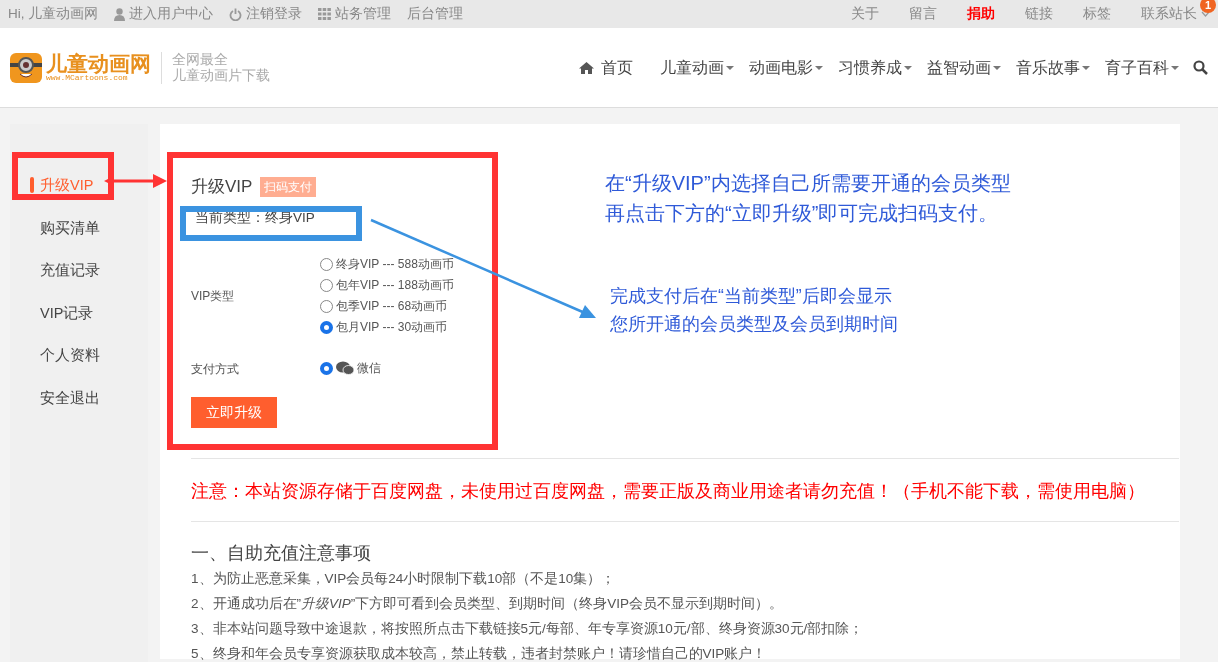  Describe the element at coordinates (586, 67) in the screenshot. I see `home-icon` at that location.